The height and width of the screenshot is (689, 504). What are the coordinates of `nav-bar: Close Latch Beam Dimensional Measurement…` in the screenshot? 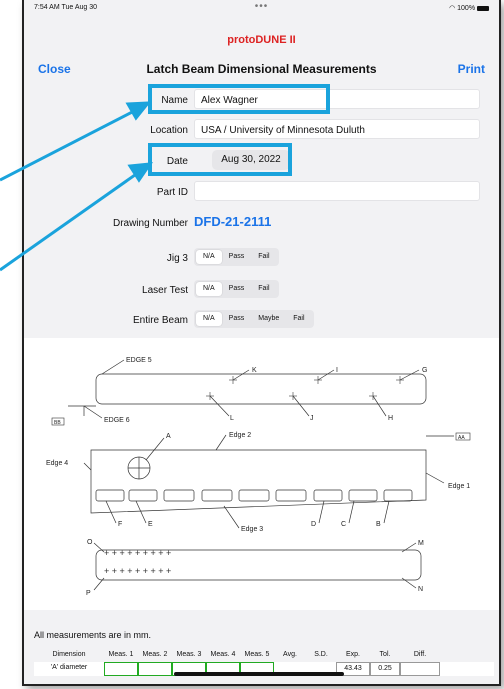 It's located at (261, 71).